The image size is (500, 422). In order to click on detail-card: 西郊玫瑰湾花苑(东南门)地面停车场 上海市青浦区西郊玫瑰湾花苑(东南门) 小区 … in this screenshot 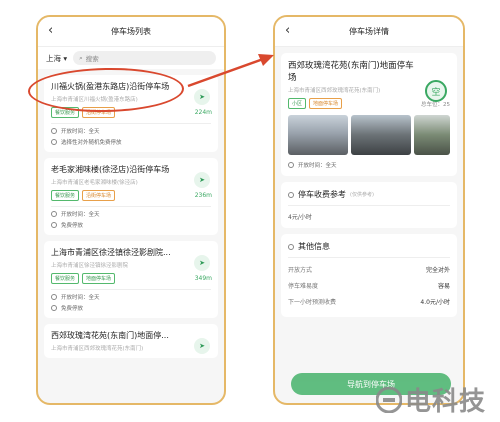, I will do `click(369, 114)`.